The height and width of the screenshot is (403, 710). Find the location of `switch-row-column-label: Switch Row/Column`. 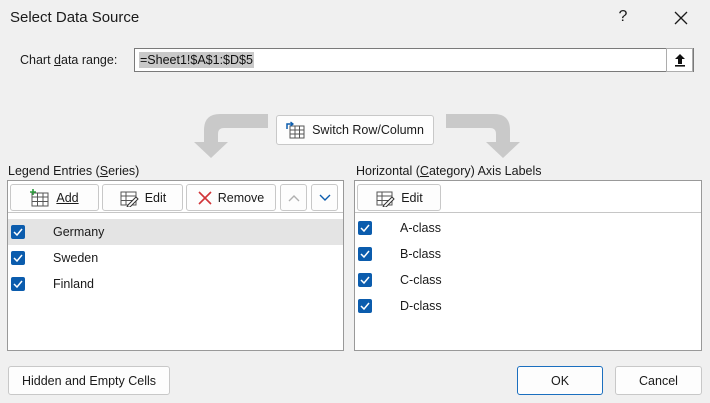

switch-row-column-label: Switch Row/Column is located at coordinates (368, 130).